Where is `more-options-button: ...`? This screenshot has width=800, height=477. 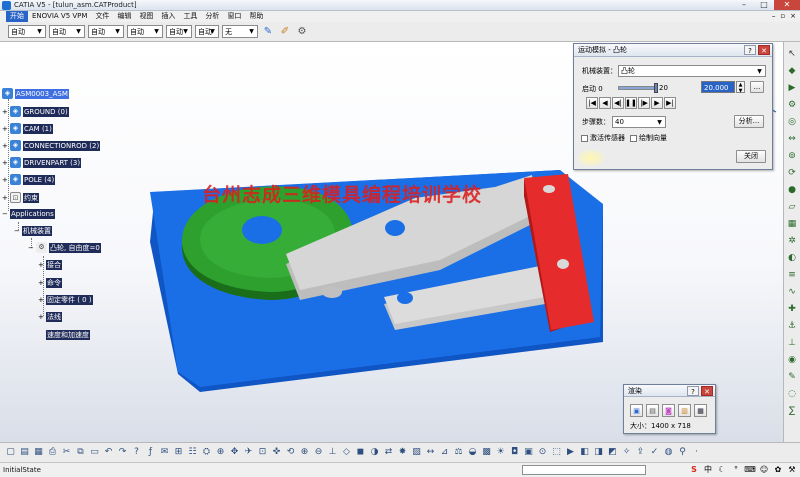
more-options-button: ... is located at coordinates (757, 87).